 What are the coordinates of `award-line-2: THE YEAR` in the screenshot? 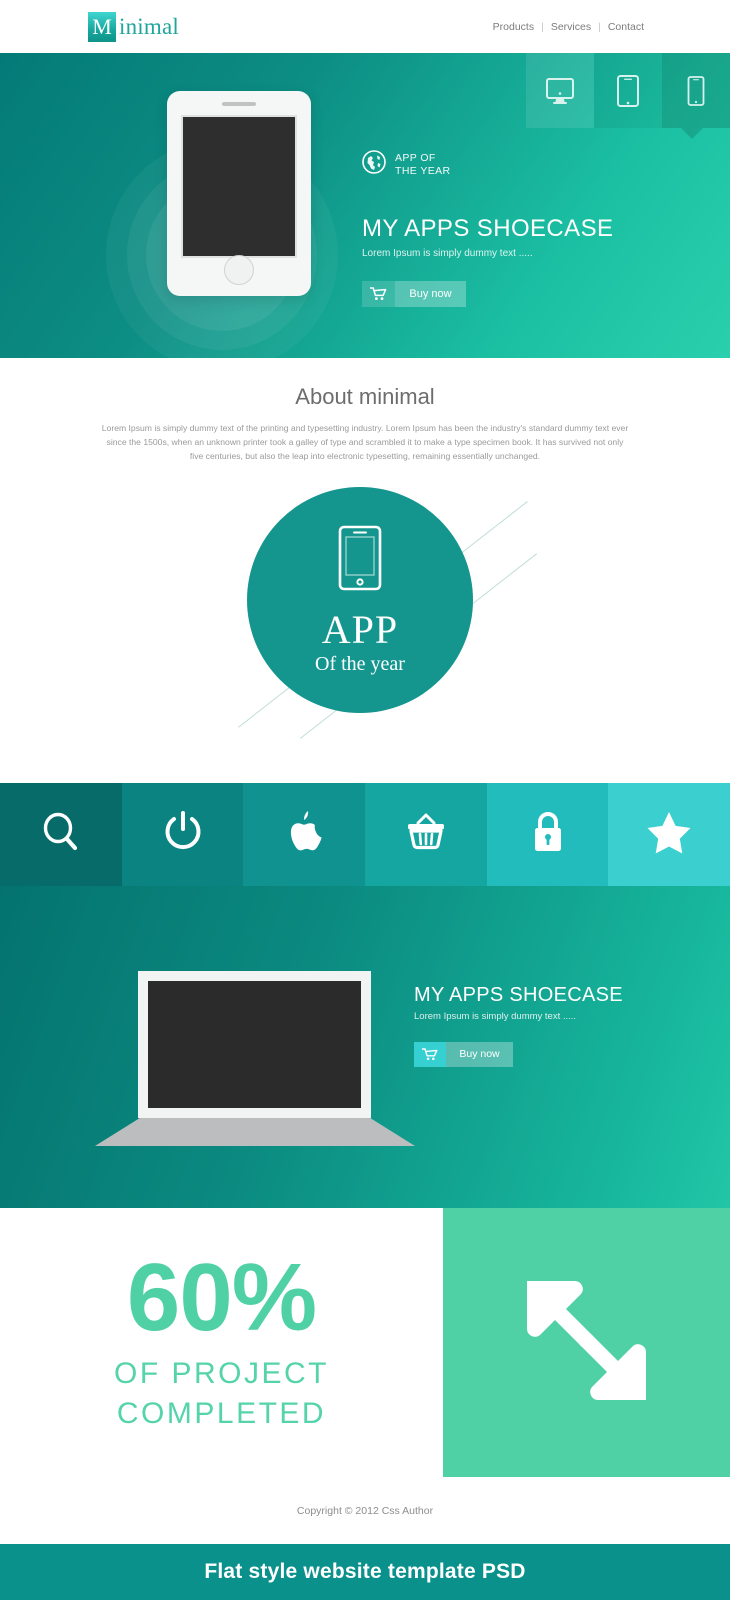 It's located at (423, 170).